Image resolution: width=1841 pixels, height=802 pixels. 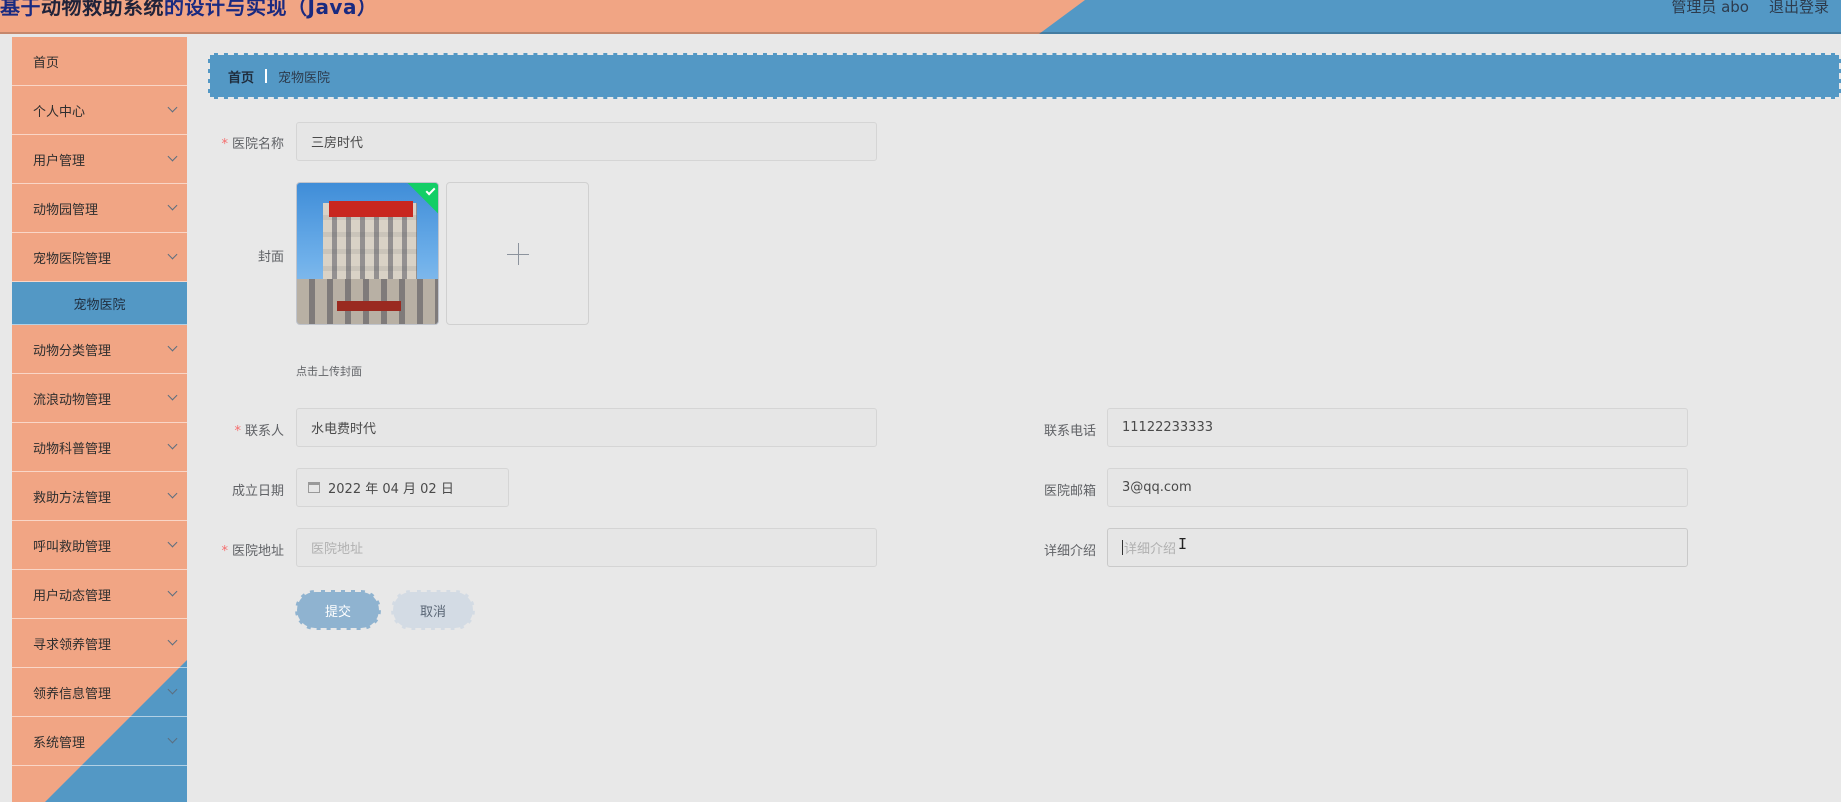 I want to click on header-shadow, so click(x=920, y=33).